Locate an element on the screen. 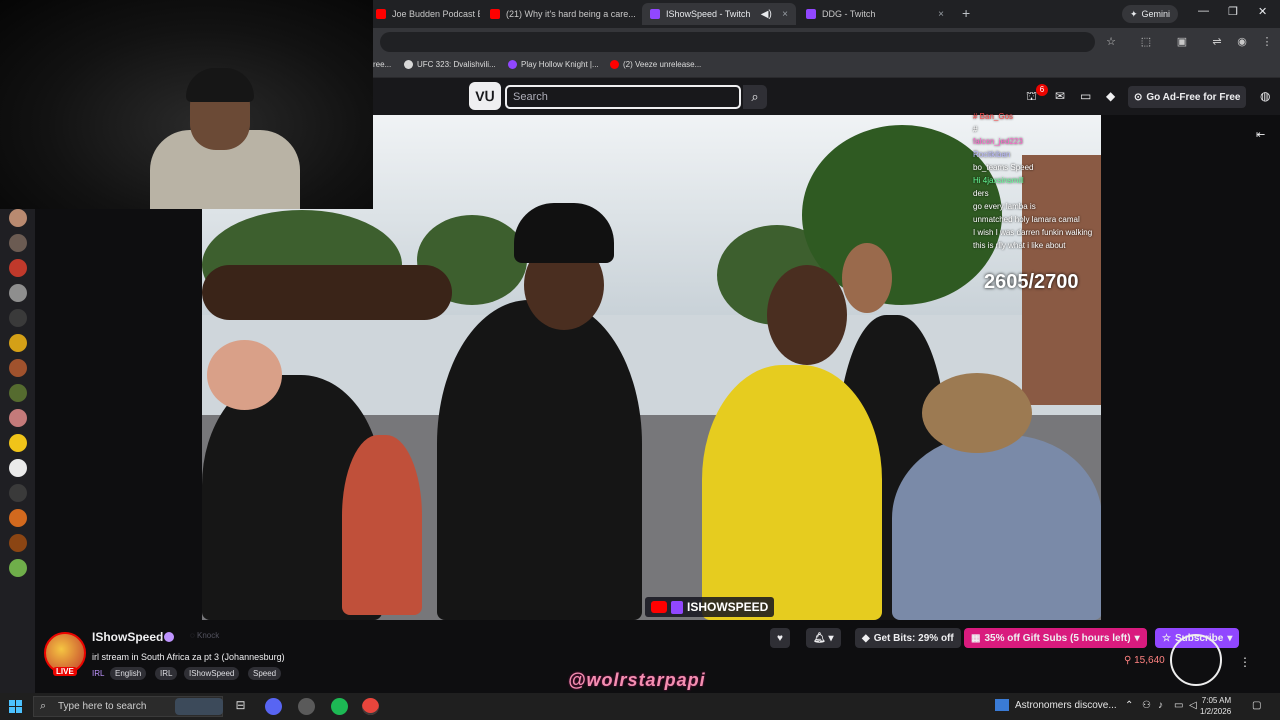  gift-icon: ▦ is located at coordinates (976, 638).